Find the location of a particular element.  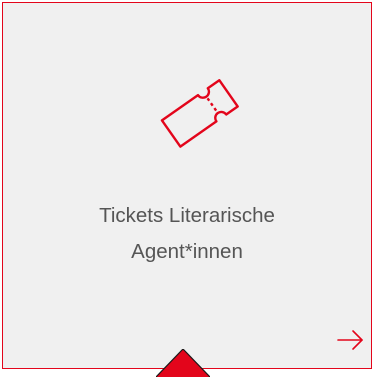

arrow-right-icon is located at coordinates (351, 340).